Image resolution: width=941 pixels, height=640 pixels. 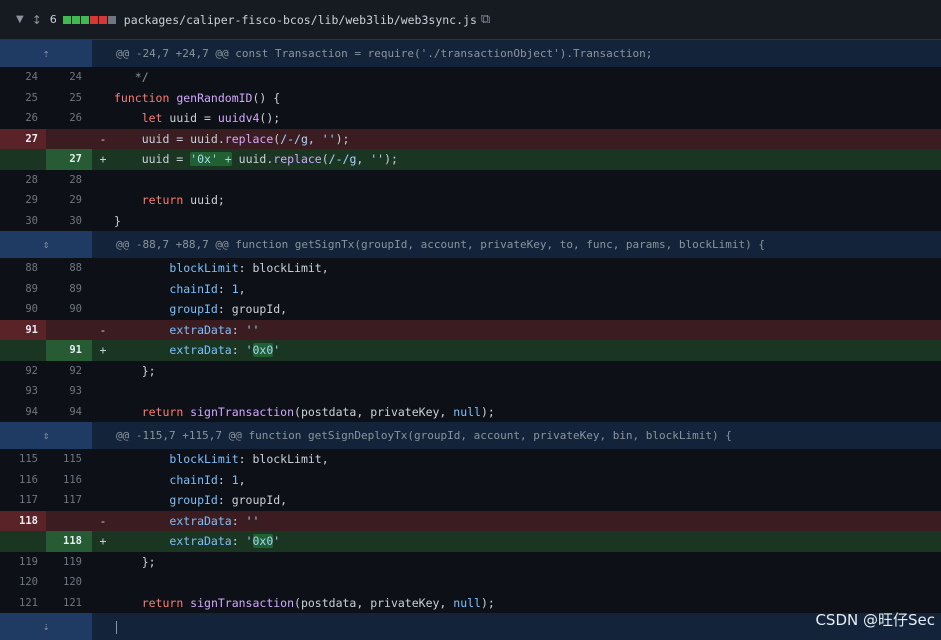 I want to click on old-line-number: 26, so click(x=23, y=118).